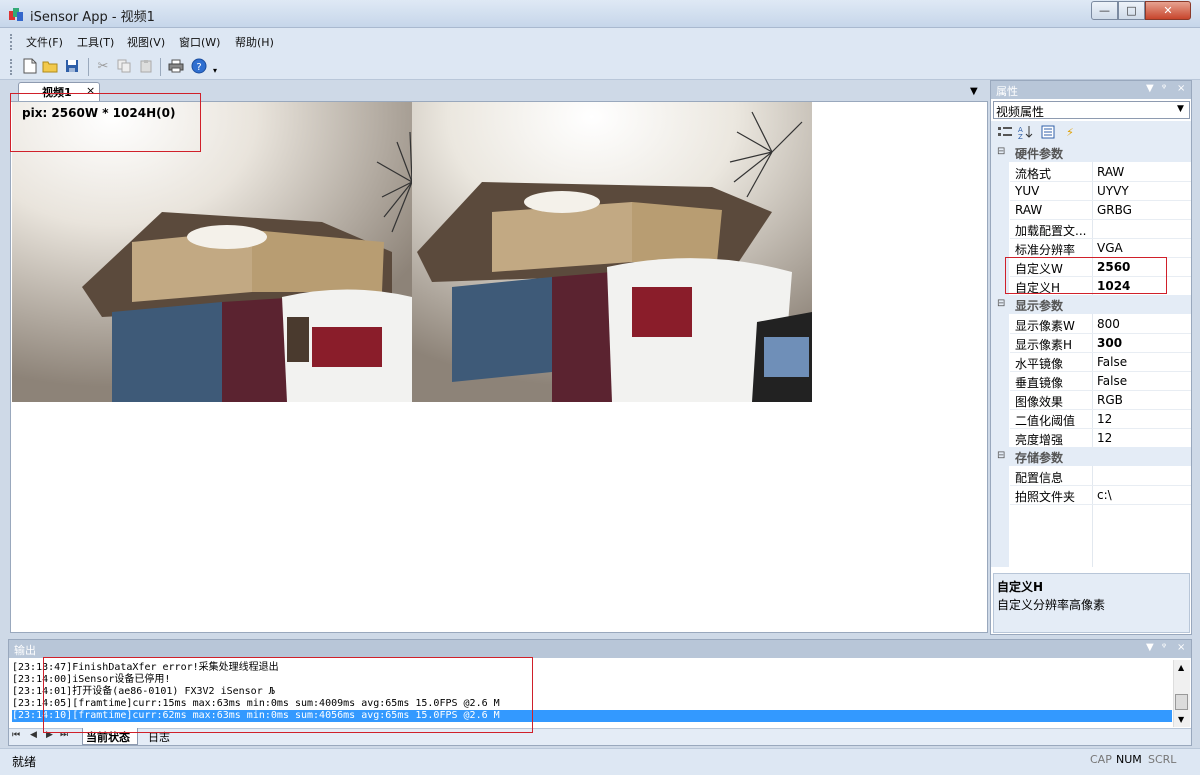  What do you see at coordinates (1039, 306) in the screenshot?
I see `category-label: 显示参数` at bounding box center [1039, 306].